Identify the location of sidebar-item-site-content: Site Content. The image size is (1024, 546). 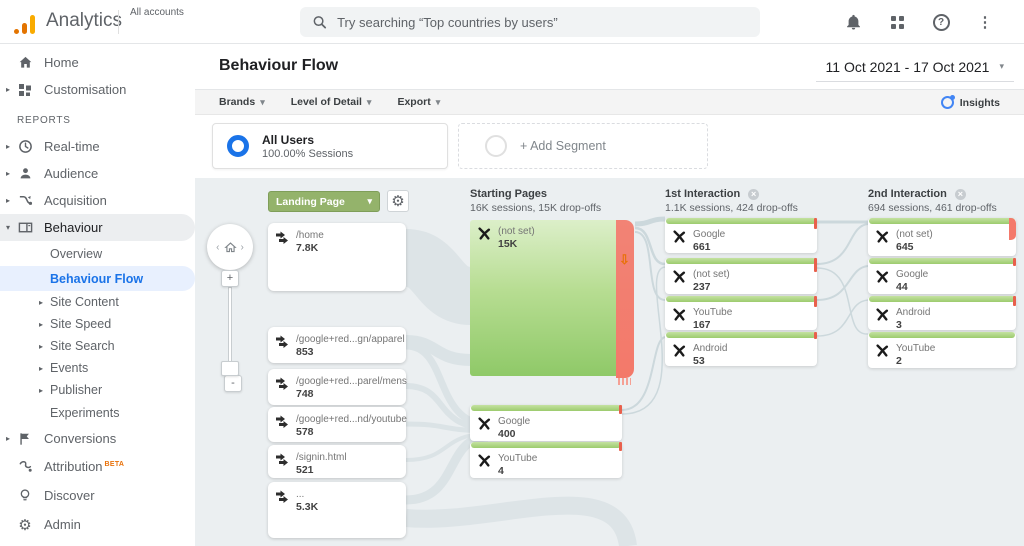
(97, 302).